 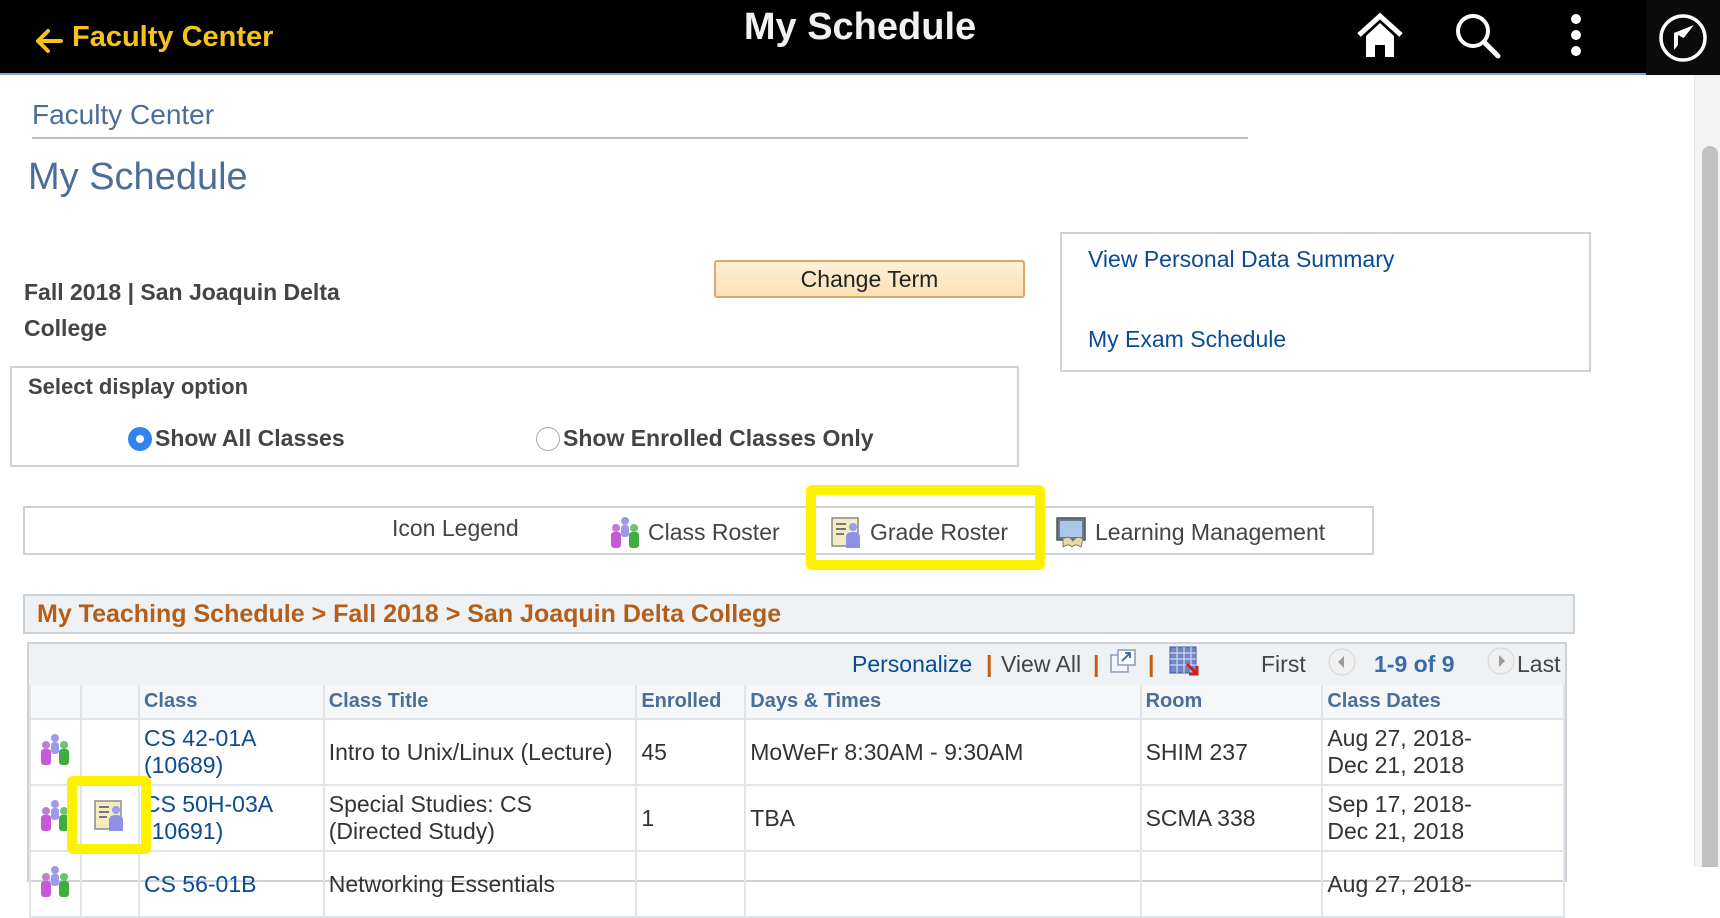 I want to click on class-dates-cell: Aug 27, 2018- Dec 21, 2018, so click(x=1443, y=752).